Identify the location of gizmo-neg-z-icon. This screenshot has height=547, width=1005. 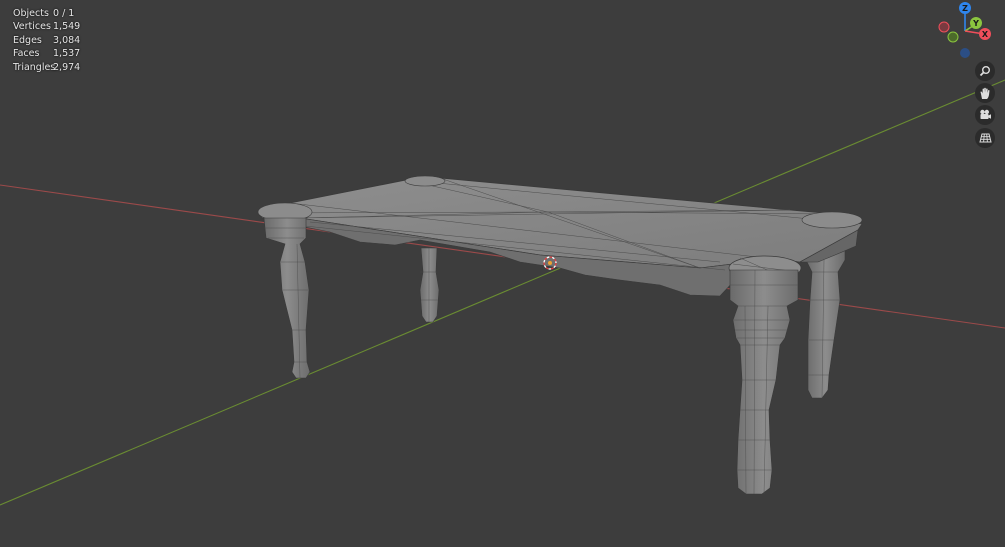
(965, 53).